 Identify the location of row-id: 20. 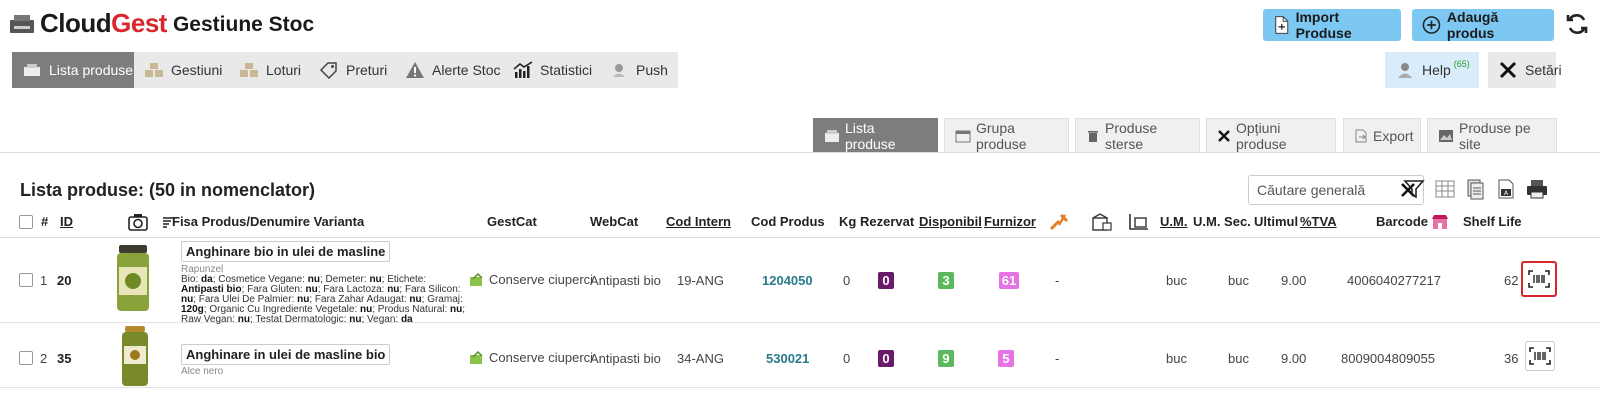
(64, 280).